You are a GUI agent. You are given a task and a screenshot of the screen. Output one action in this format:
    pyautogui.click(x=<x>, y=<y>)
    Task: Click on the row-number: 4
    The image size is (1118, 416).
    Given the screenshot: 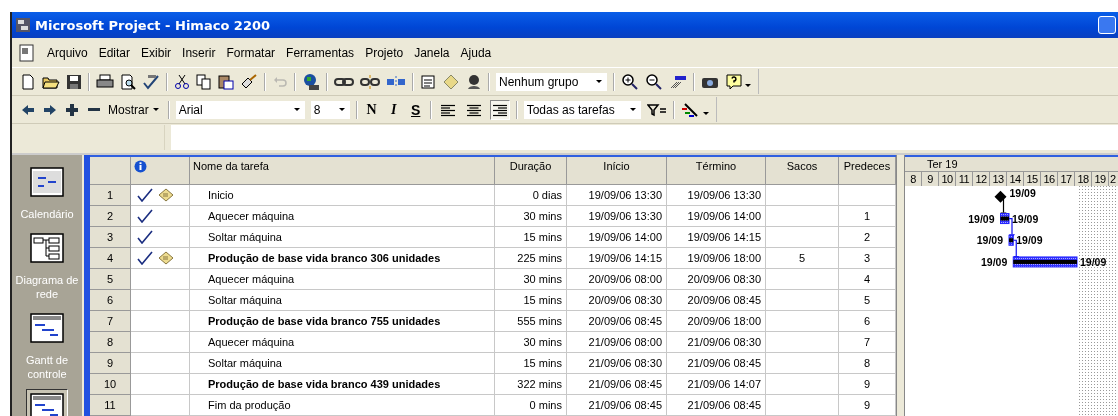 What is the action you would take?
    pyautogui.click(x=110, y=259)
    